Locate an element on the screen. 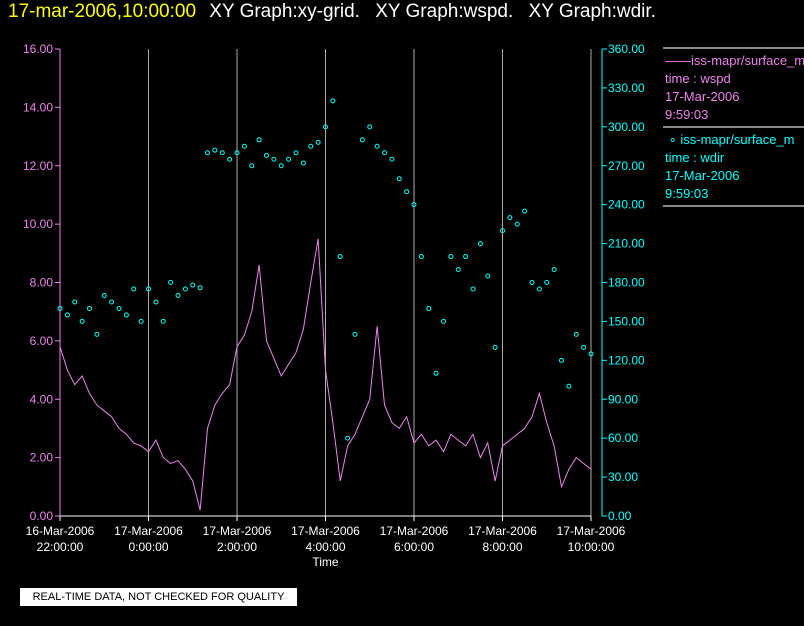 The width and height of the screenshot is (804, 626). y-left-tick-label: 12.00 is located at coordinates (38, 166).